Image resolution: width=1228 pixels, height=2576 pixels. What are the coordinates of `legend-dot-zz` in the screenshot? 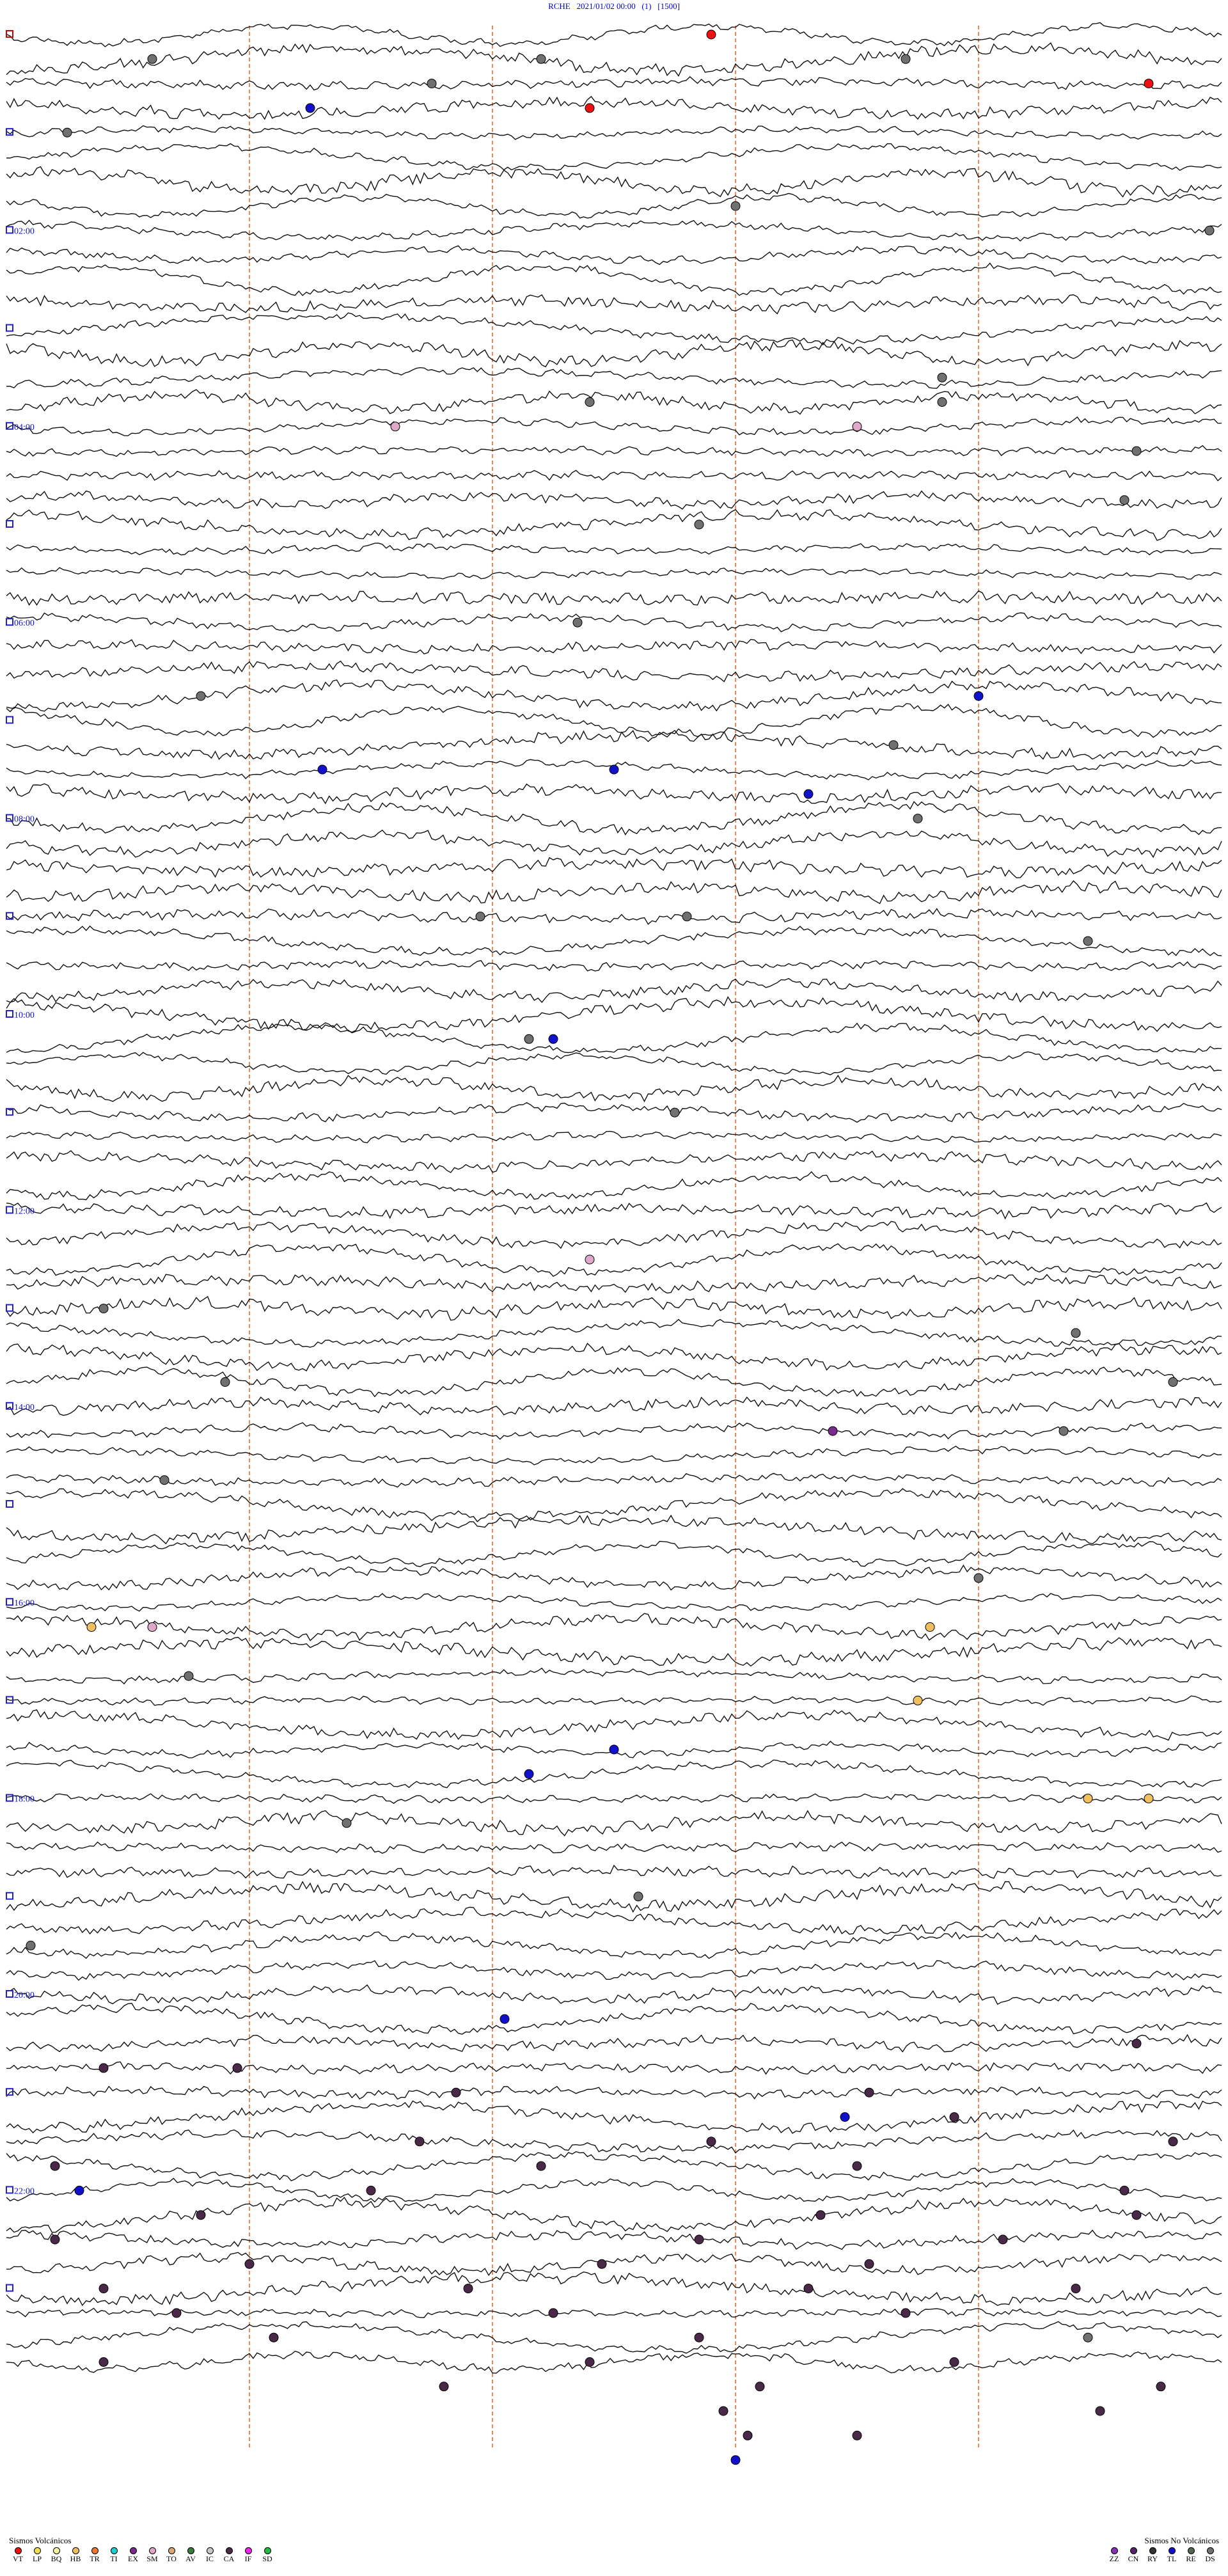 It's located at (1114, 2550).